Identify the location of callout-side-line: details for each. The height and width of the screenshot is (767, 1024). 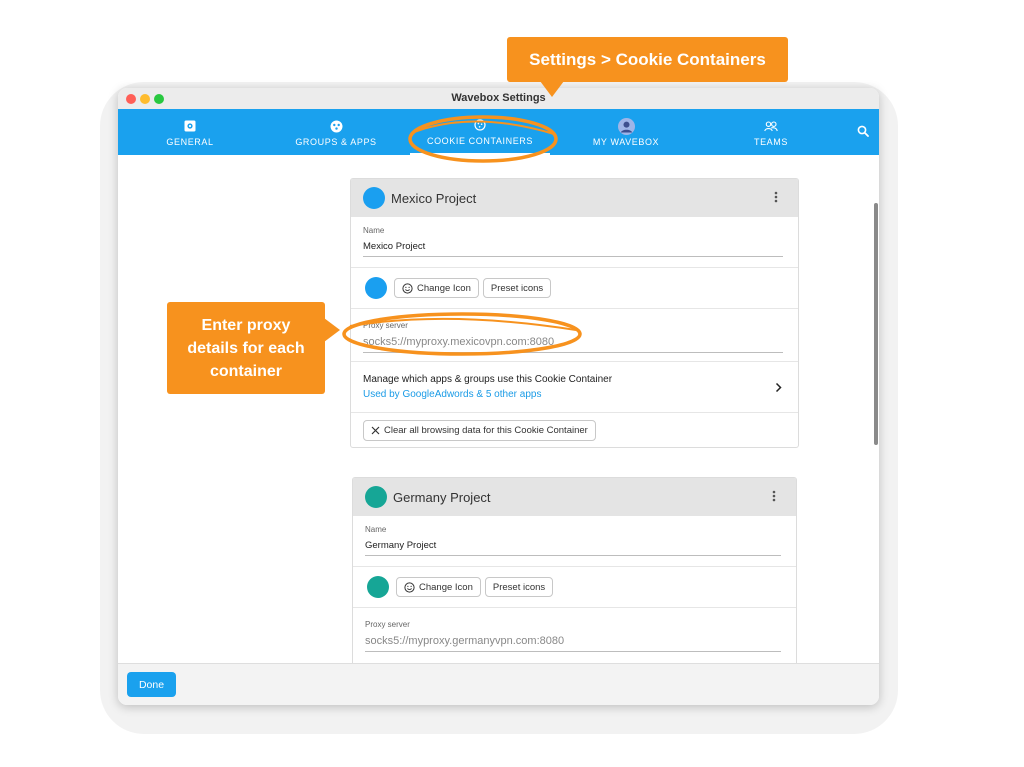
(246, 348).